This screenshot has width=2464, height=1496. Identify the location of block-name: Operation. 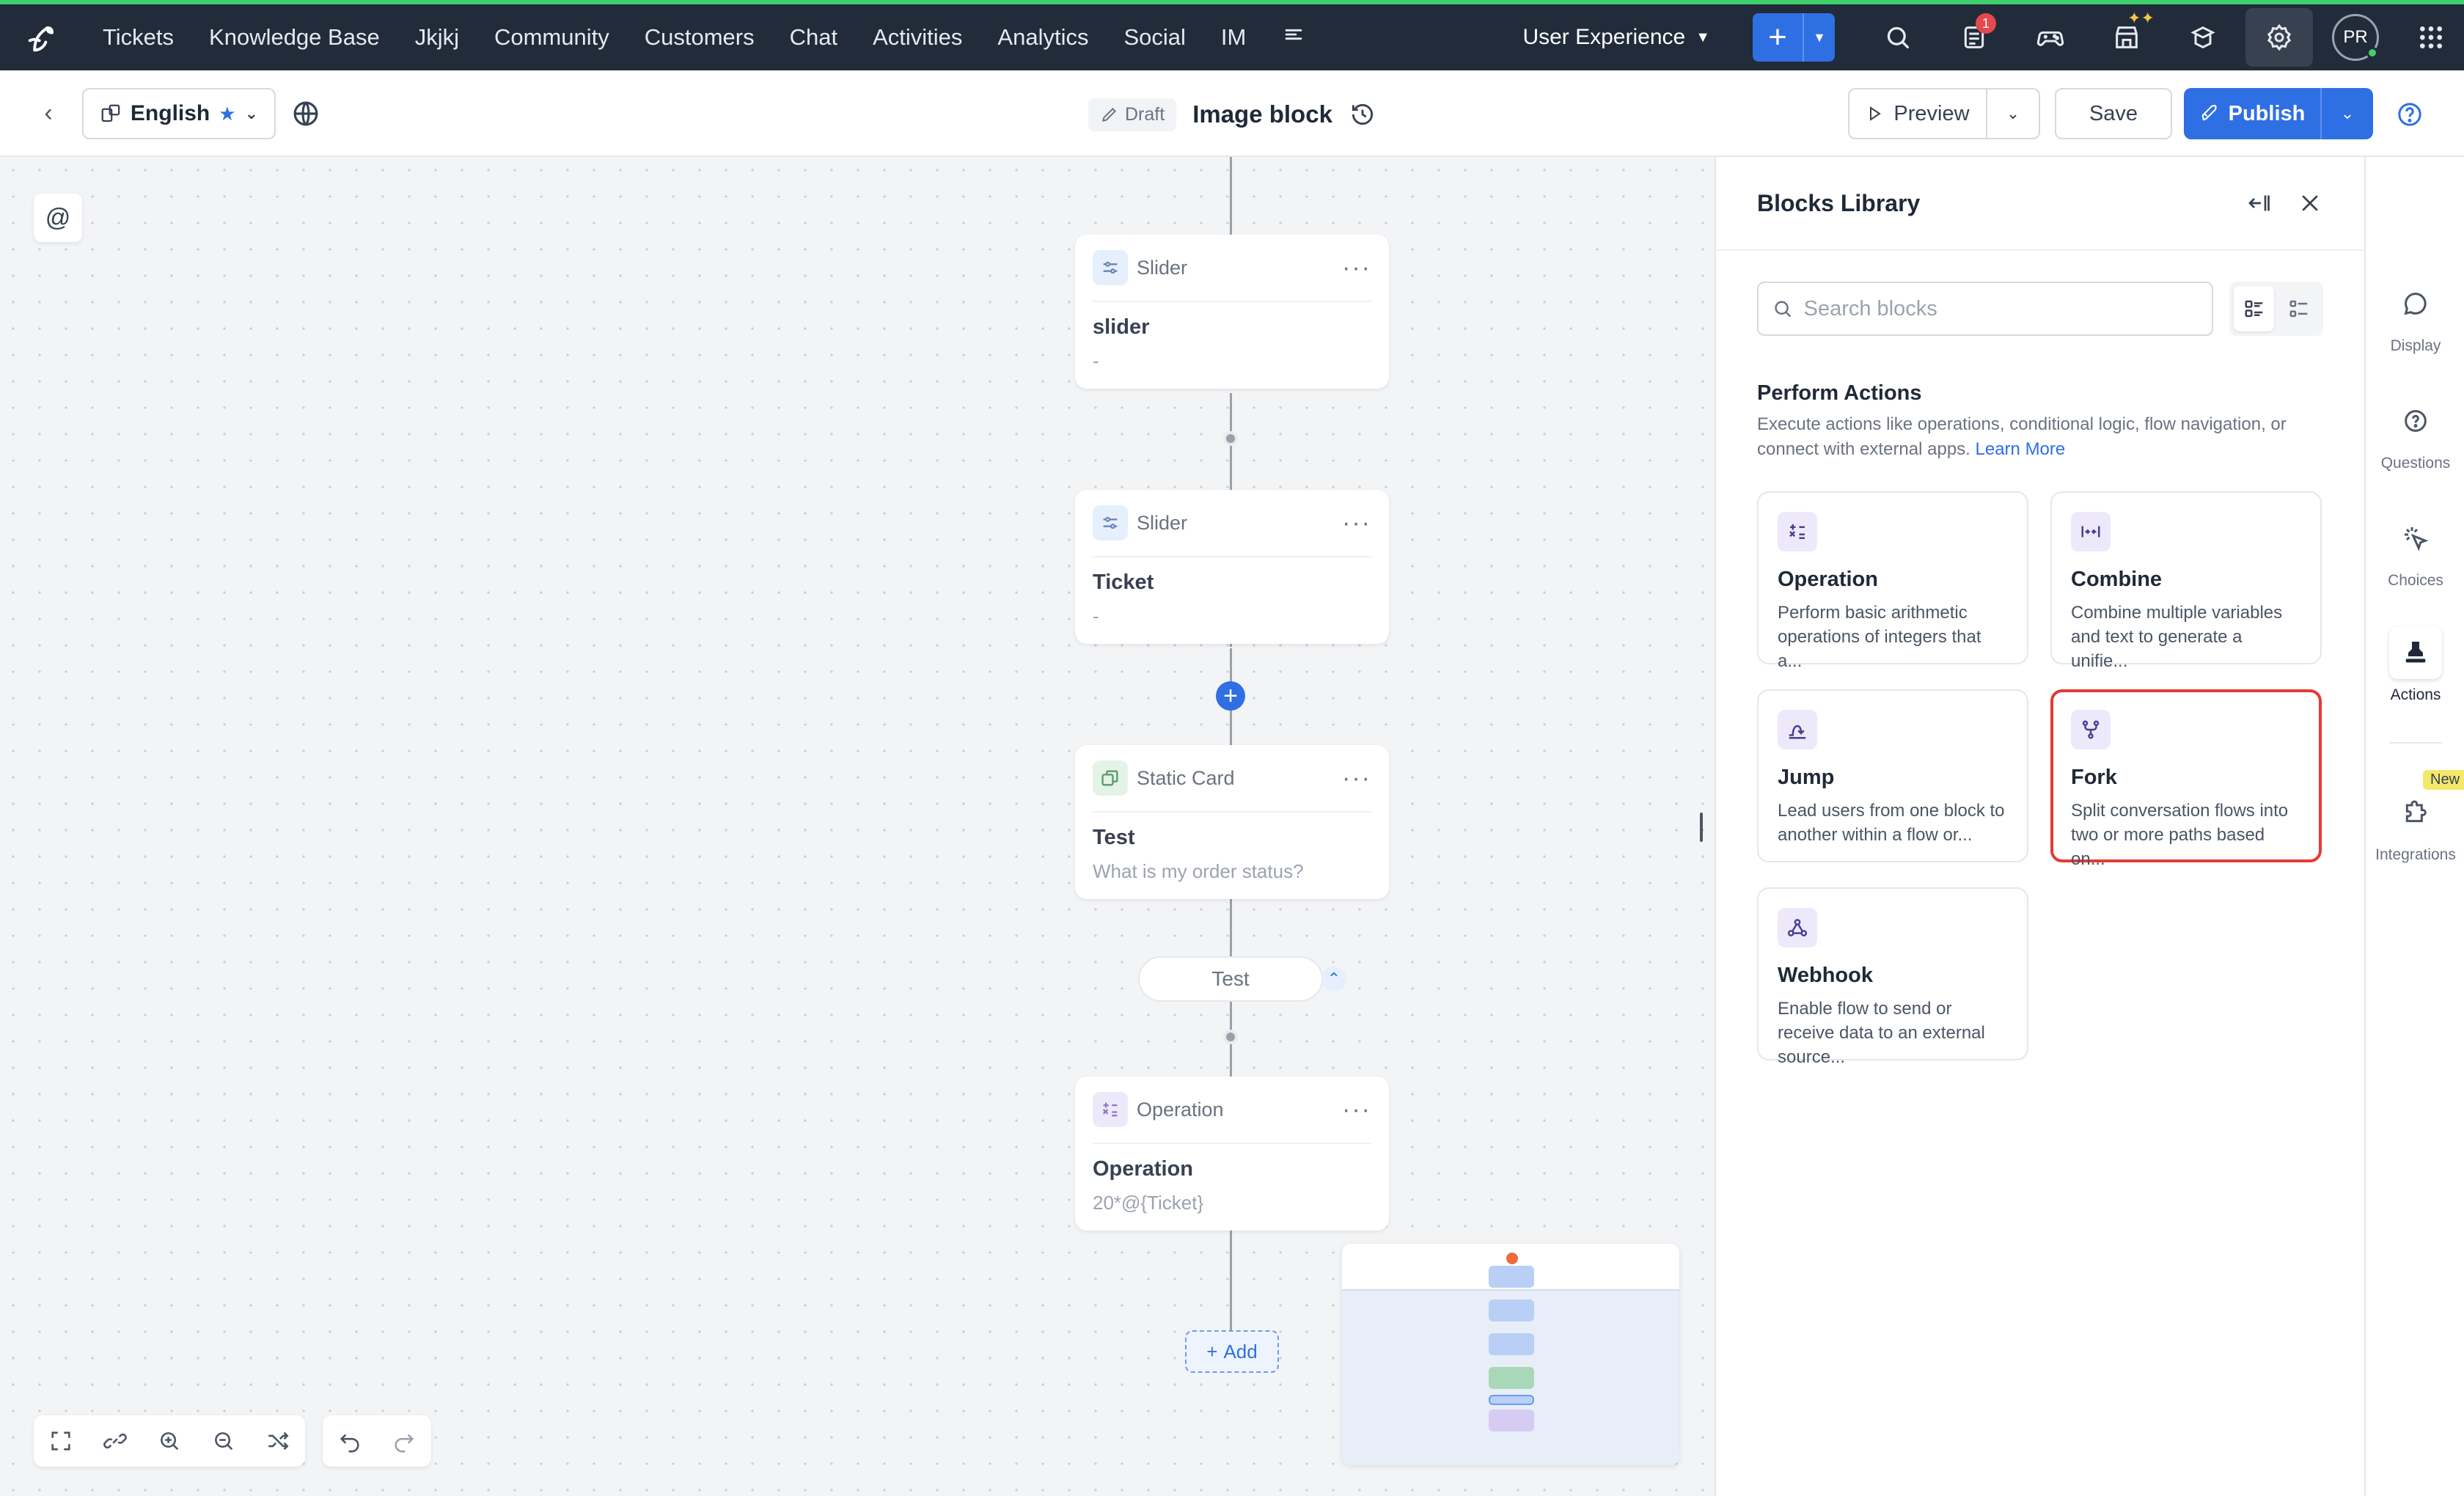
(1828, 579).